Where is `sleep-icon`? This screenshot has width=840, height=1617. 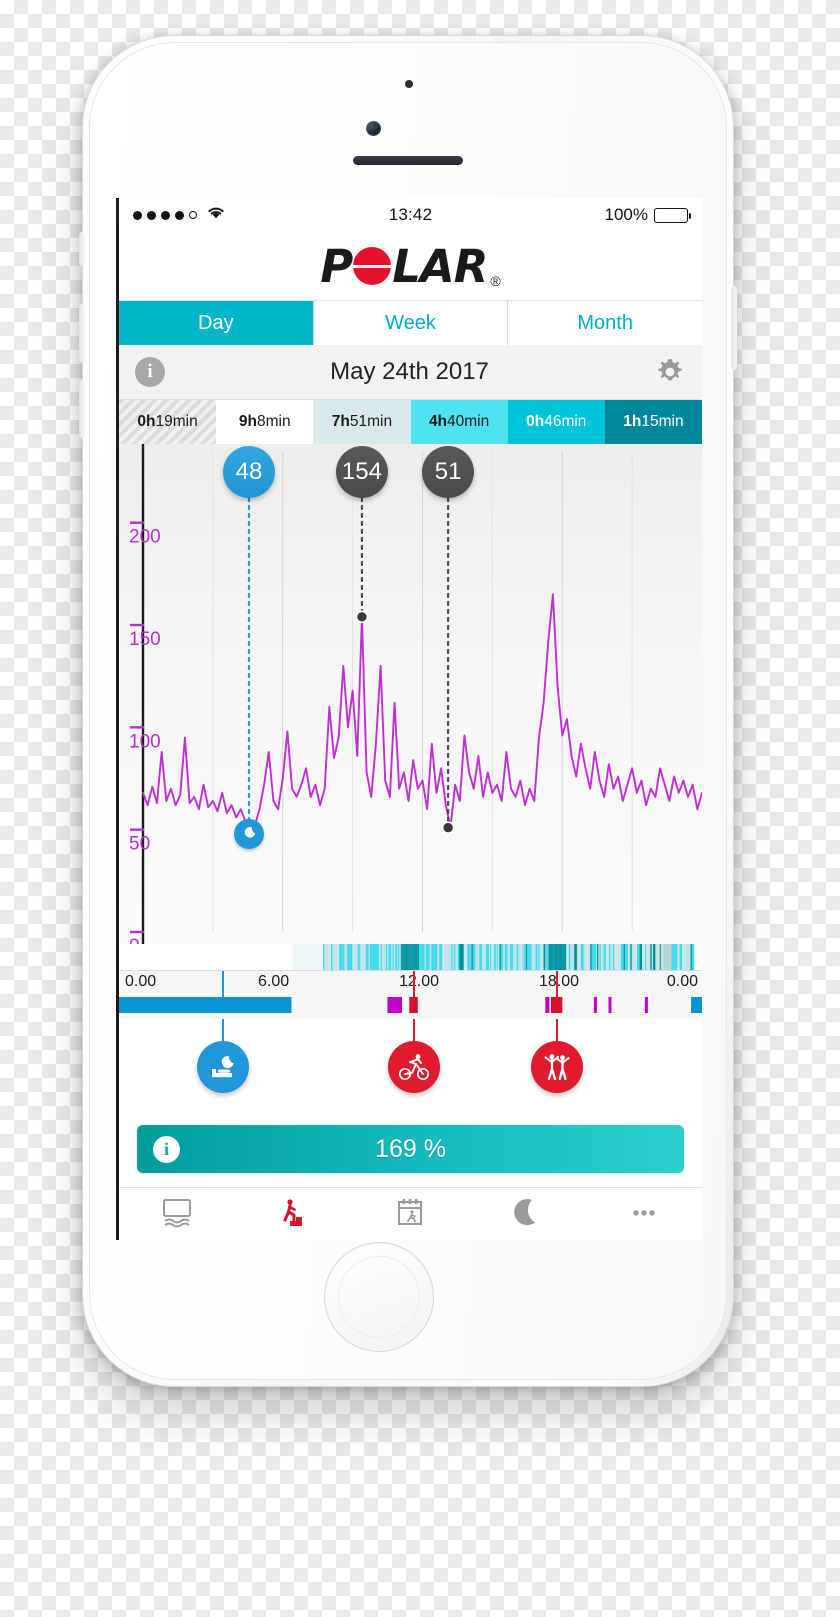
sleep-icon is located at coordinates (223, 1067).